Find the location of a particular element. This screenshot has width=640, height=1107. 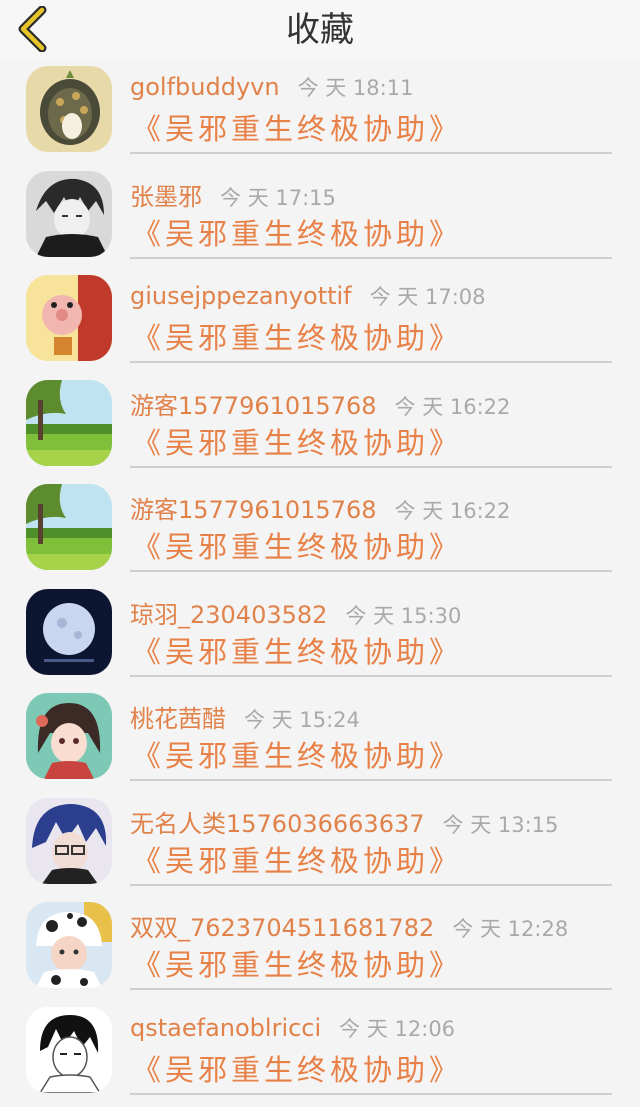

blue-hair-boy-avatar is located at coordinates (69, 840).